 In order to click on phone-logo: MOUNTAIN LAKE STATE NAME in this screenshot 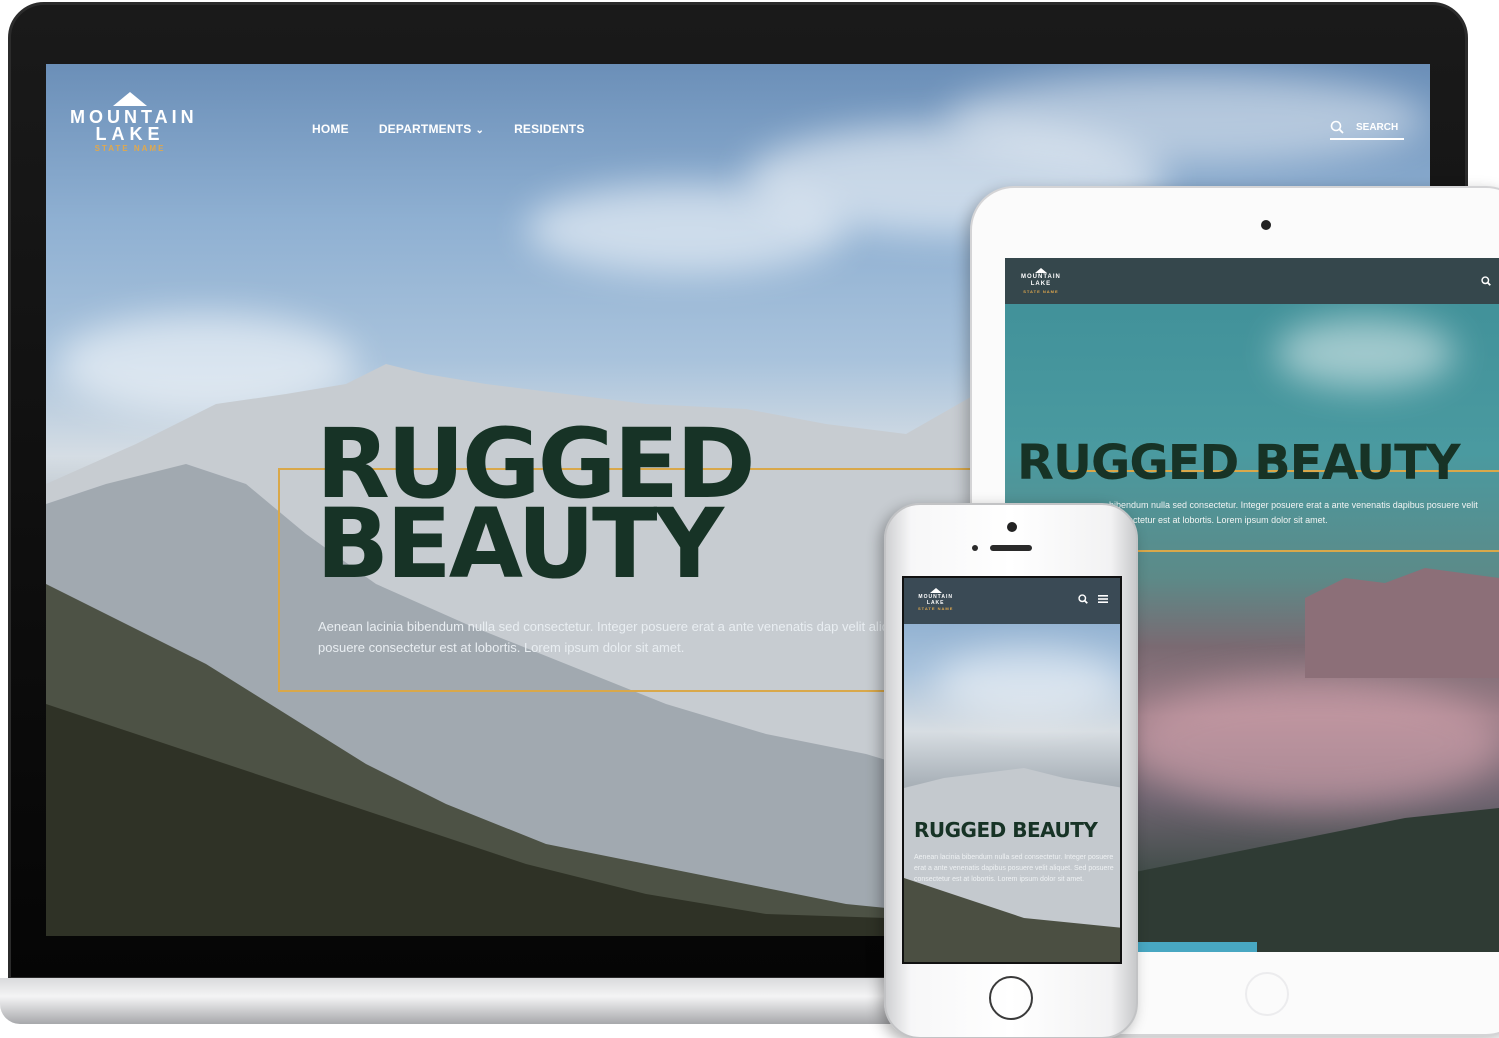, I will do `click(935, 600)`.